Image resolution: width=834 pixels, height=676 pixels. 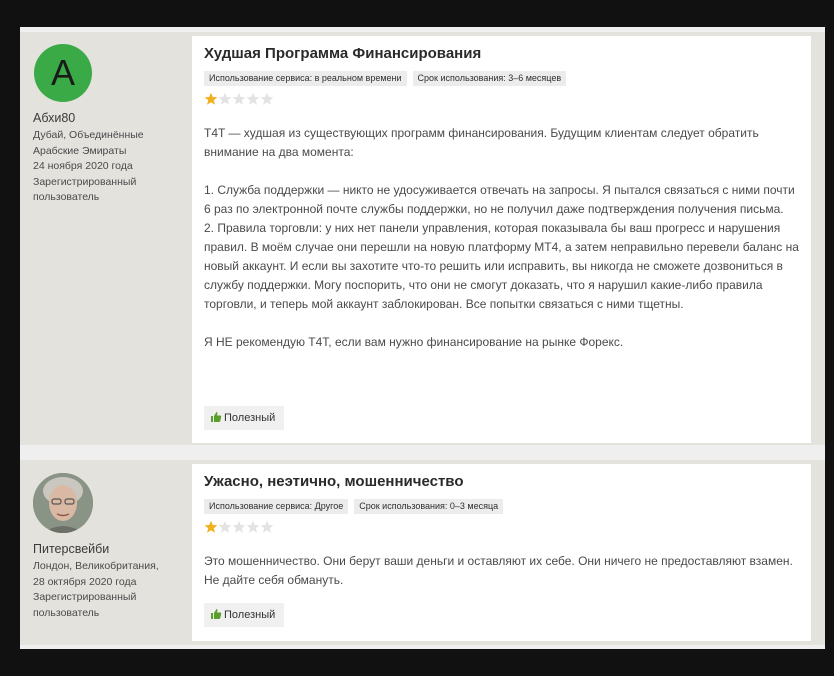 What do you see at coordinates (71, 549) in the screenshot?
I see `reviewer-name: Питерсвейби` at bounding box center [71, 549].